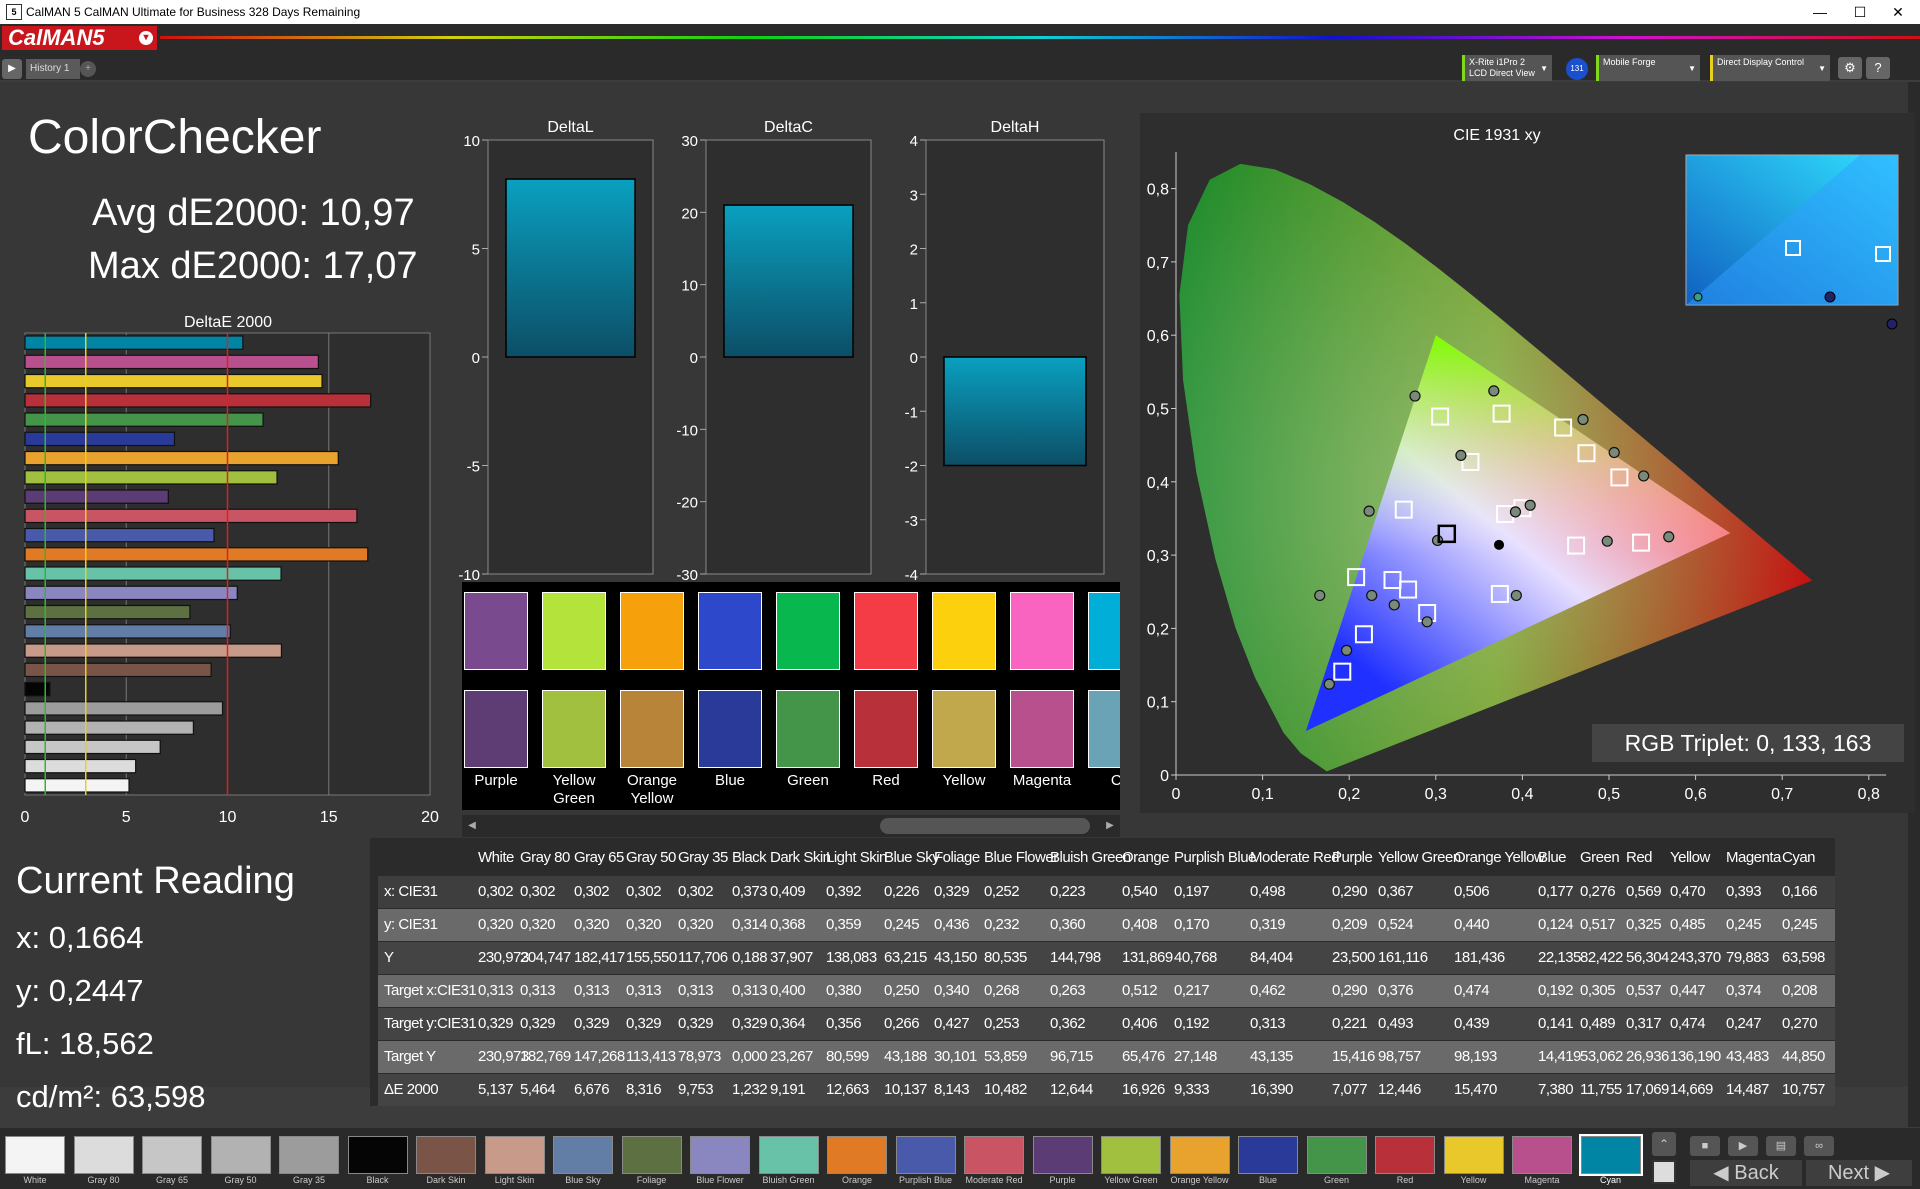  What do you see at coordinates (720, 1155) in the screenshot?
I see `patch-blue-flower` at bounding box center [720, 1155].